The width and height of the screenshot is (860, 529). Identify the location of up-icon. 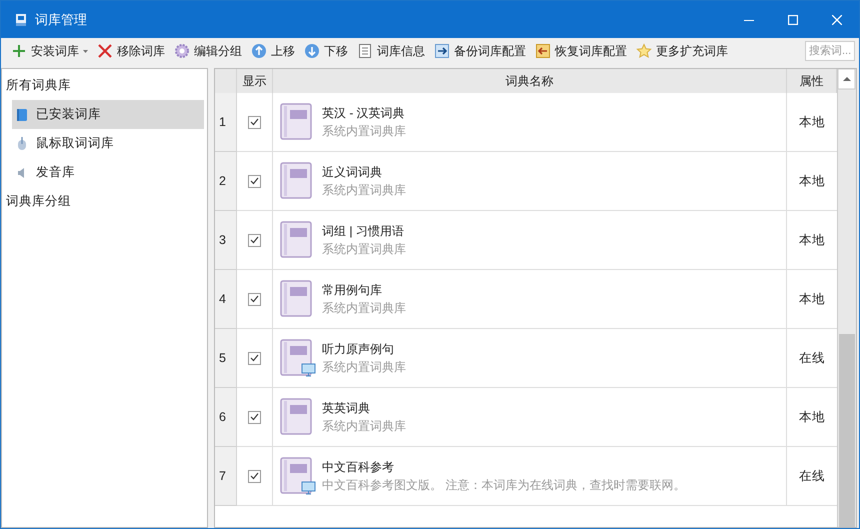
(259, 51).